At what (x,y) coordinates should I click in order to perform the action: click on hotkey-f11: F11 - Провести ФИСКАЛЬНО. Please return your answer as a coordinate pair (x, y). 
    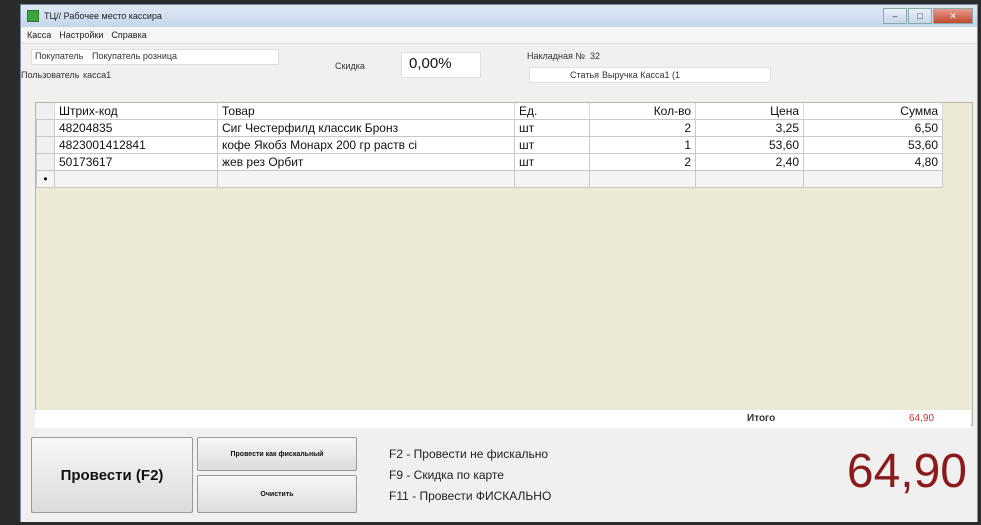
    Looking at the image, I should click on (470, 496).